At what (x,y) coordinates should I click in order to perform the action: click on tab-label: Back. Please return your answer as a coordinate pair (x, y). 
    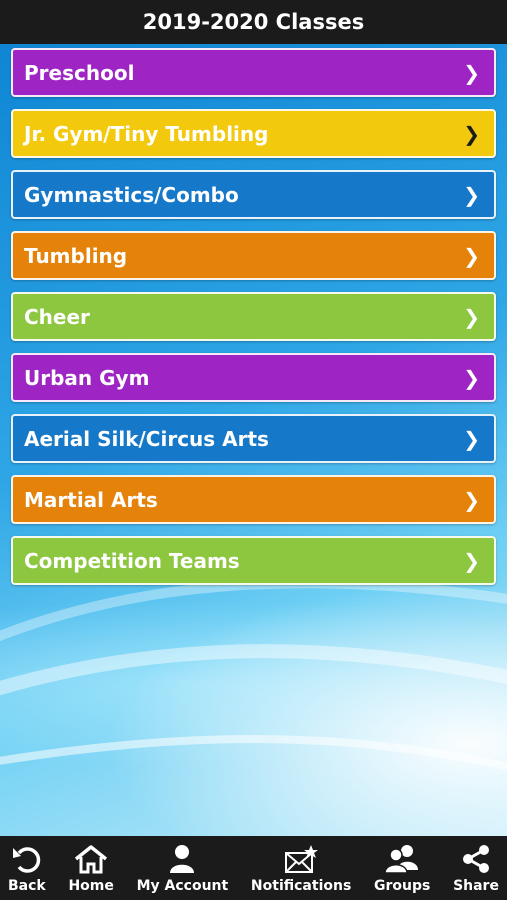
    Looking at the image, I should click on (27, 886).